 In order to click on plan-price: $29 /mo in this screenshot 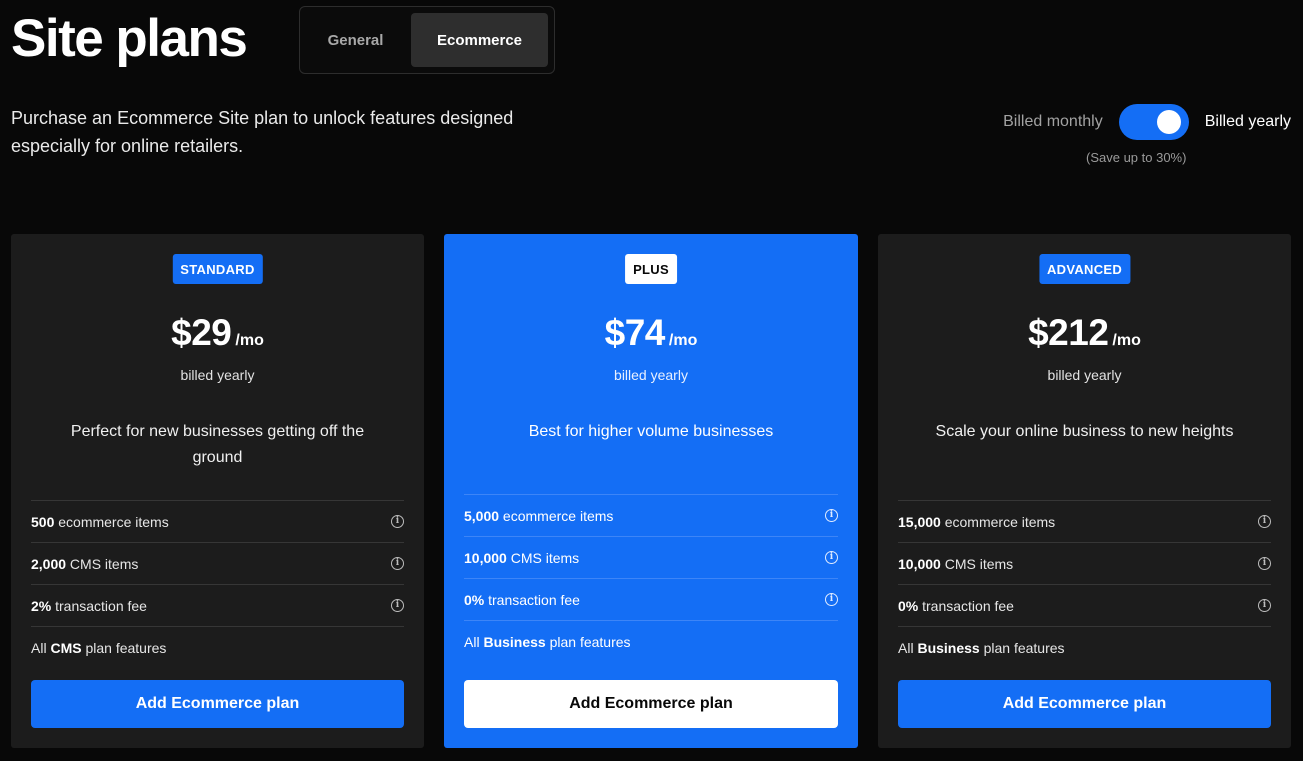, I will do `click(217, 333)`.